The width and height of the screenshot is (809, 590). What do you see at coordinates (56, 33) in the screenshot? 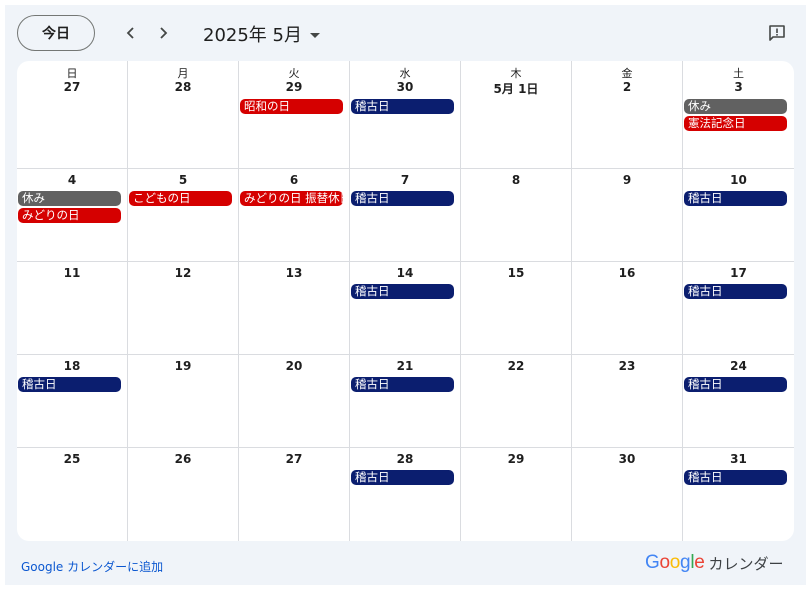
I see `today-button: 今日` at bounding box center [56, 33].